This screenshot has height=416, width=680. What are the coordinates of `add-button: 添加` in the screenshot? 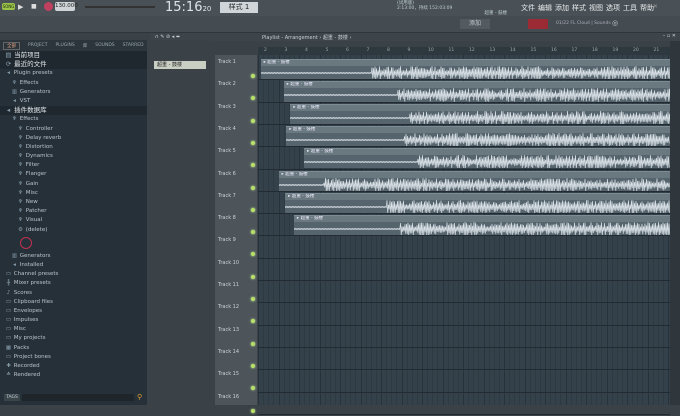 It's located at (475, 24).